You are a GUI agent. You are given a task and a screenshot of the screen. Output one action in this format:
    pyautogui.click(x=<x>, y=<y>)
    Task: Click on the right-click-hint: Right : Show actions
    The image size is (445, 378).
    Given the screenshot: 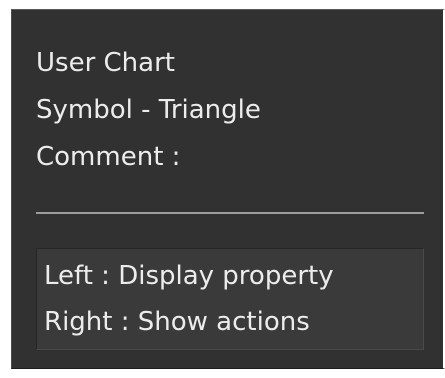 What is the action you would take?
    pyautogui.click(x=177, y=322)
    